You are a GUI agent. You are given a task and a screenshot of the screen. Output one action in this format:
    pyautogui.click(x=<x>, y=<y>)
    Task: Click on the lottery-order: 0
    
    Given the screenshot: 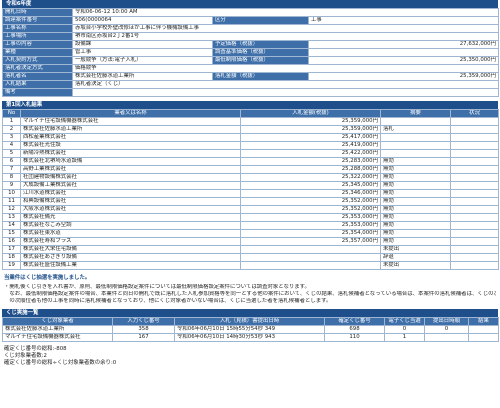 What is the action you would take?
    pyautogui.click(x=446, y=329)
    